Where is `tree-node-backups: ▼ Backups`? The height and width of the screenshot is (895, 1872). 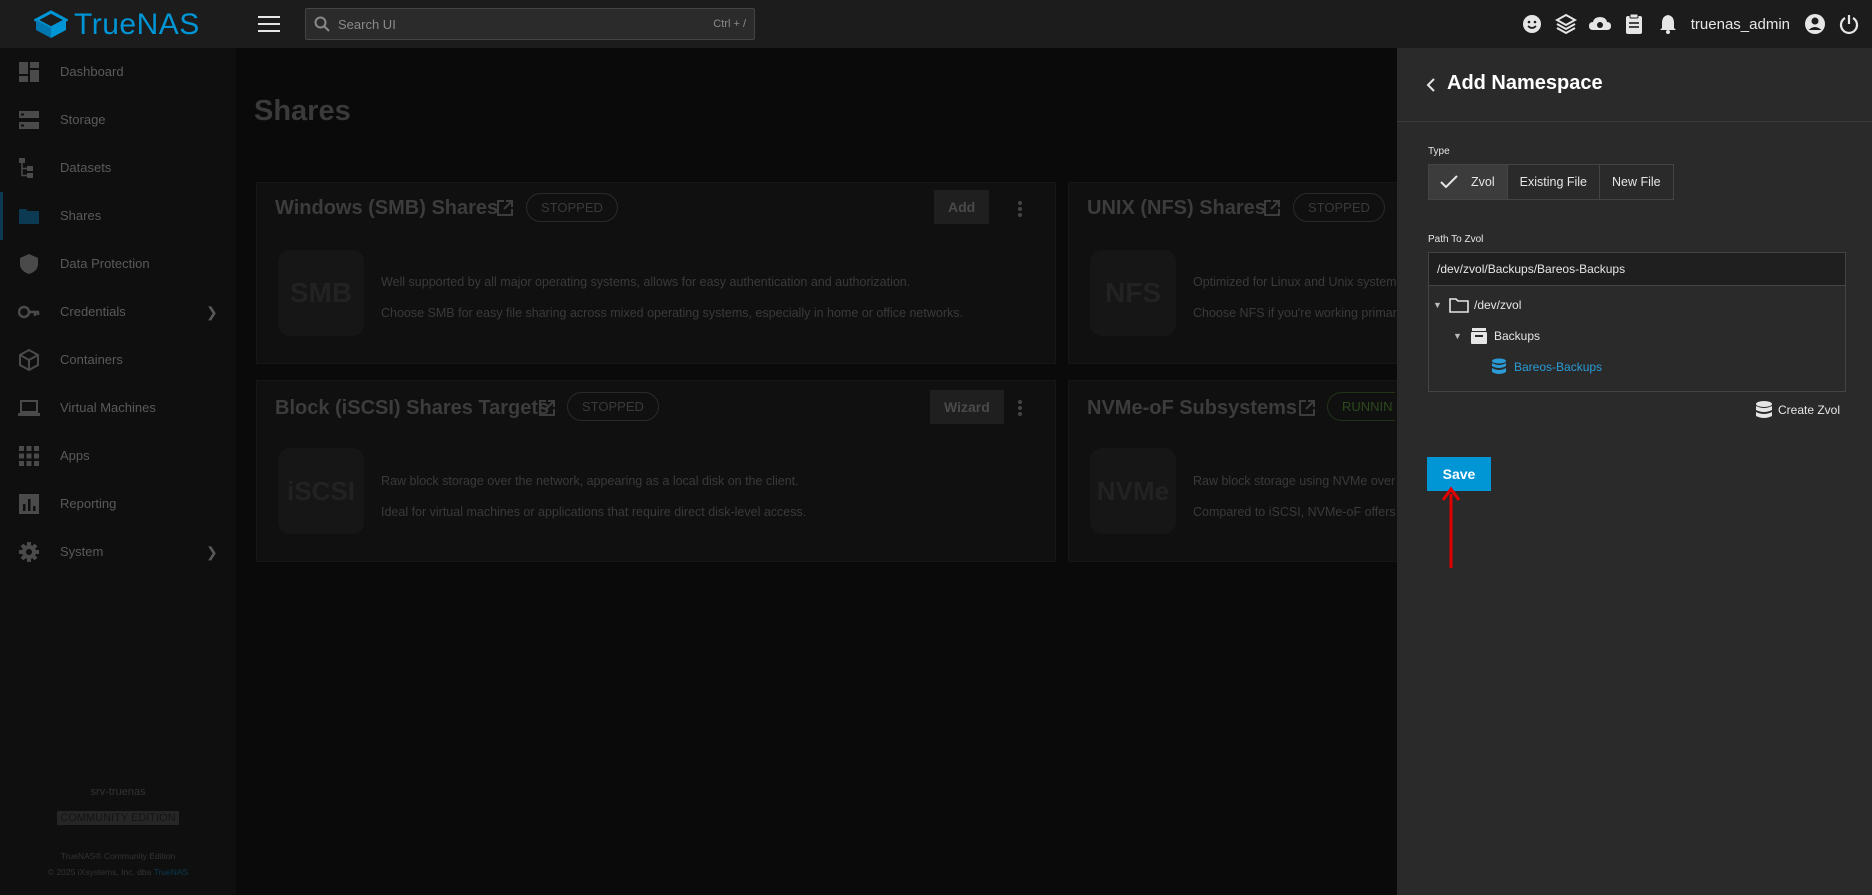
tree-node-backups: ▼ Backups is located at coordinates (1496, 336).